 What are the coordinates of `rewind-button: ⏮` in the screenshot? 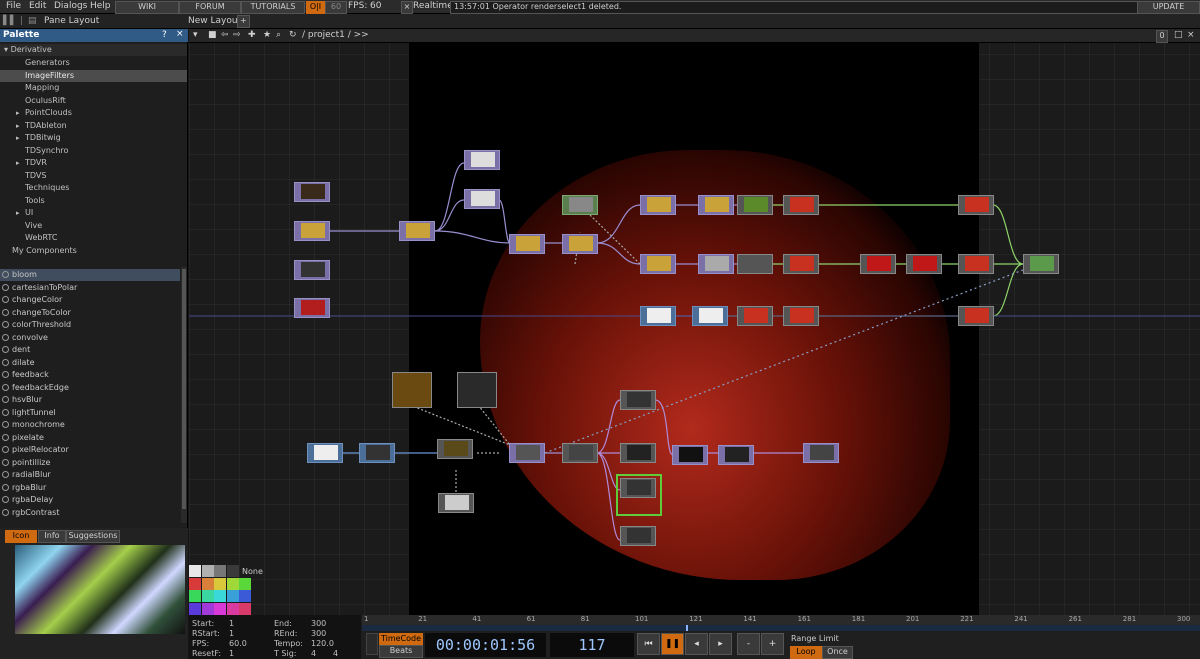 It's located at (648, 644).